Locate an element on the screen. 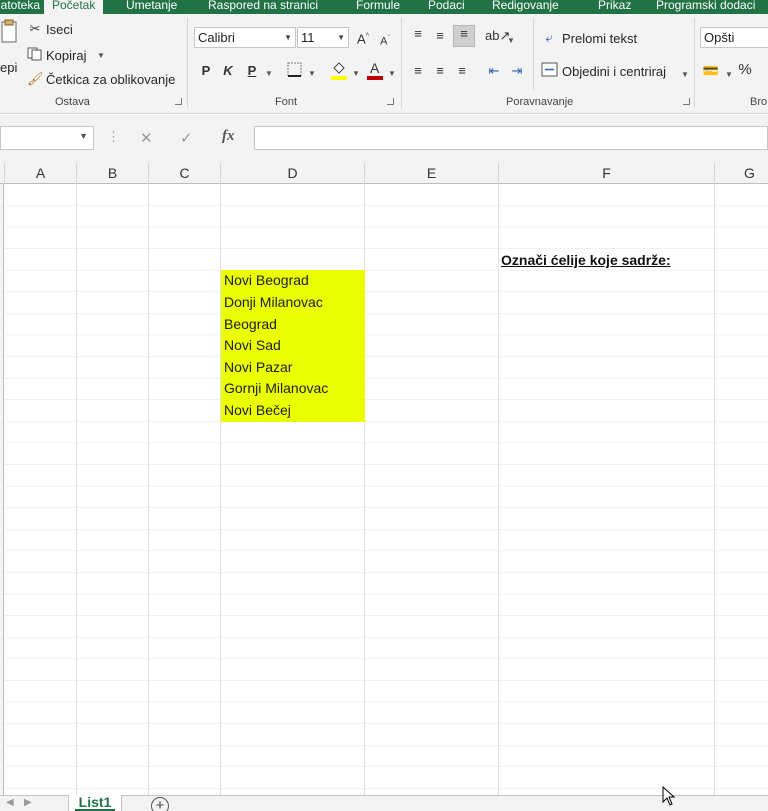 The width and height of the screenshot is (768, 811). italic-button: K is located at coordinates (228, 71).